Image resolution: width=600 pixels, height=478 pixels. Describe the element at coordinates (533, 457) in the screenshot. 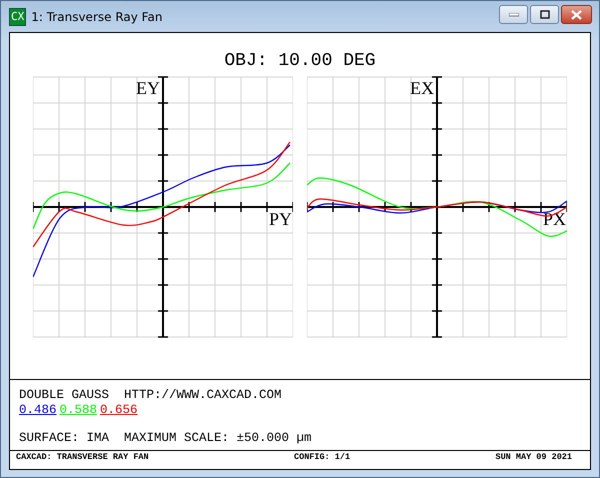

I see `date-text: SUN MAY 09 2021` at that location.